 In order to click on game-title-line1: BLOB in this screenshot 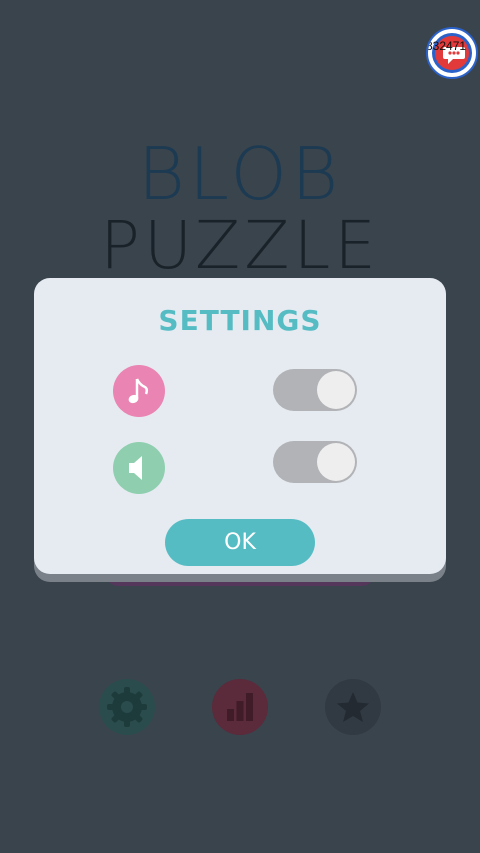, I will do `click(240, 174)`.